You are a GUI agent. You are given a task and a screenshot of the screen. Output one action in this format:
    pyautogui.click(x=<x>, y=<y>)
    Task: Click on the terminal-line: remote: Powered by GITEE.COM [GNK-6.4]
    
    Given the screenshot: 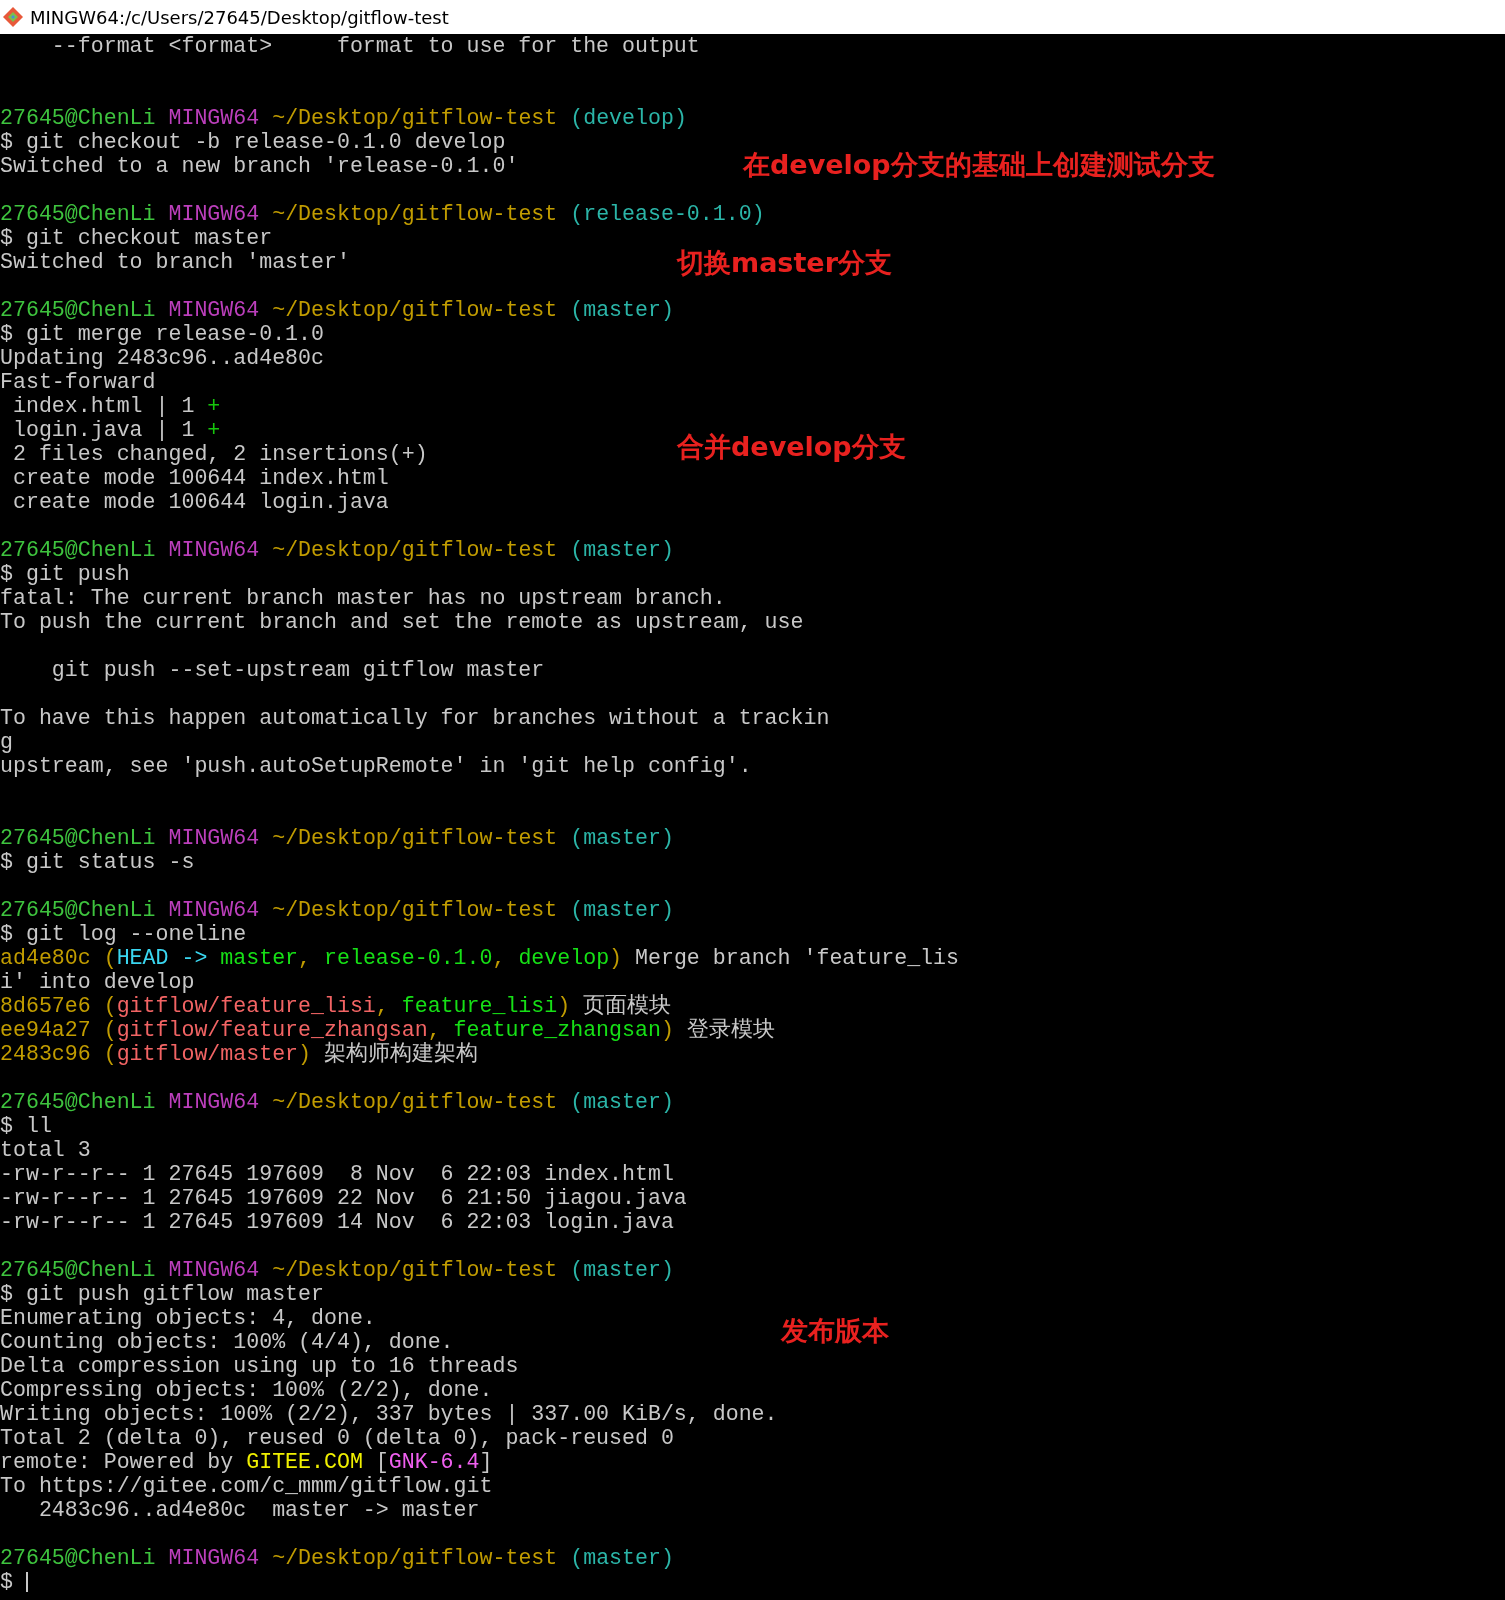 What is the action you would take?
    pyautogui.click(x=246, y=1462)
    